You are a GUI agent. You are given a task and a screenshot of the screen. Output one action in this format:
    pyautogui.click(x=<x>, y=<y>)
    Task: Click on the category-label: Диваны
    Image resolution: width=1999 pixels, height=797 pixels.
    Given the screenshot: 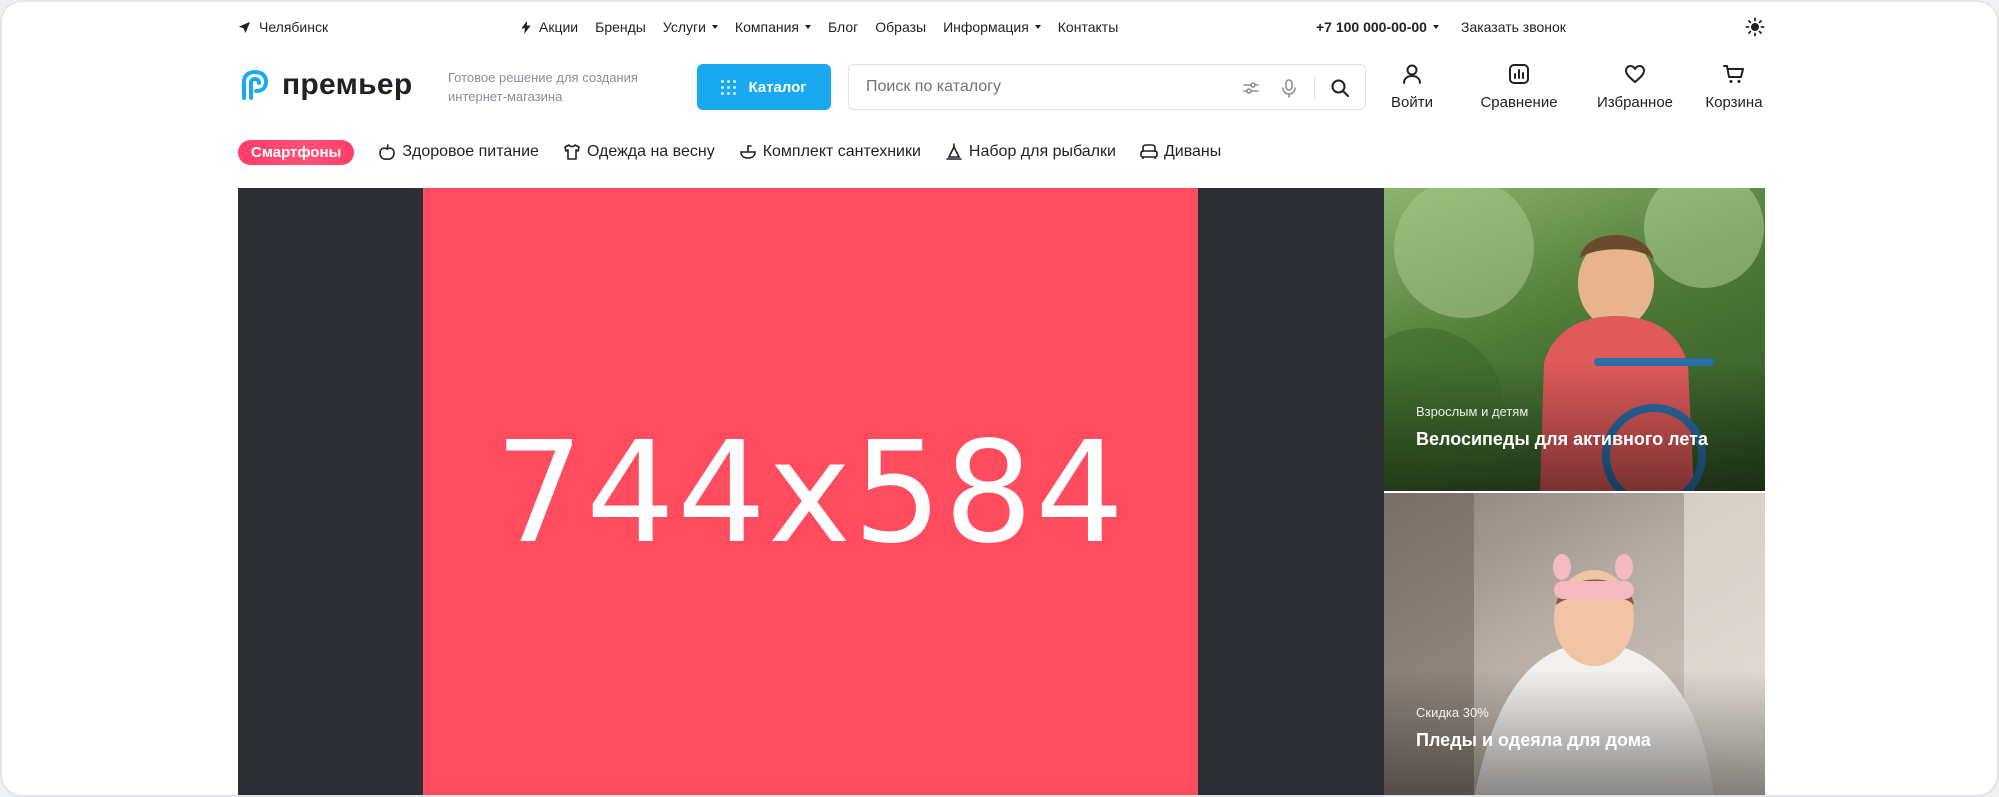 What is the action you would take?
    pyautogui.click(x=1192, y=151)
    